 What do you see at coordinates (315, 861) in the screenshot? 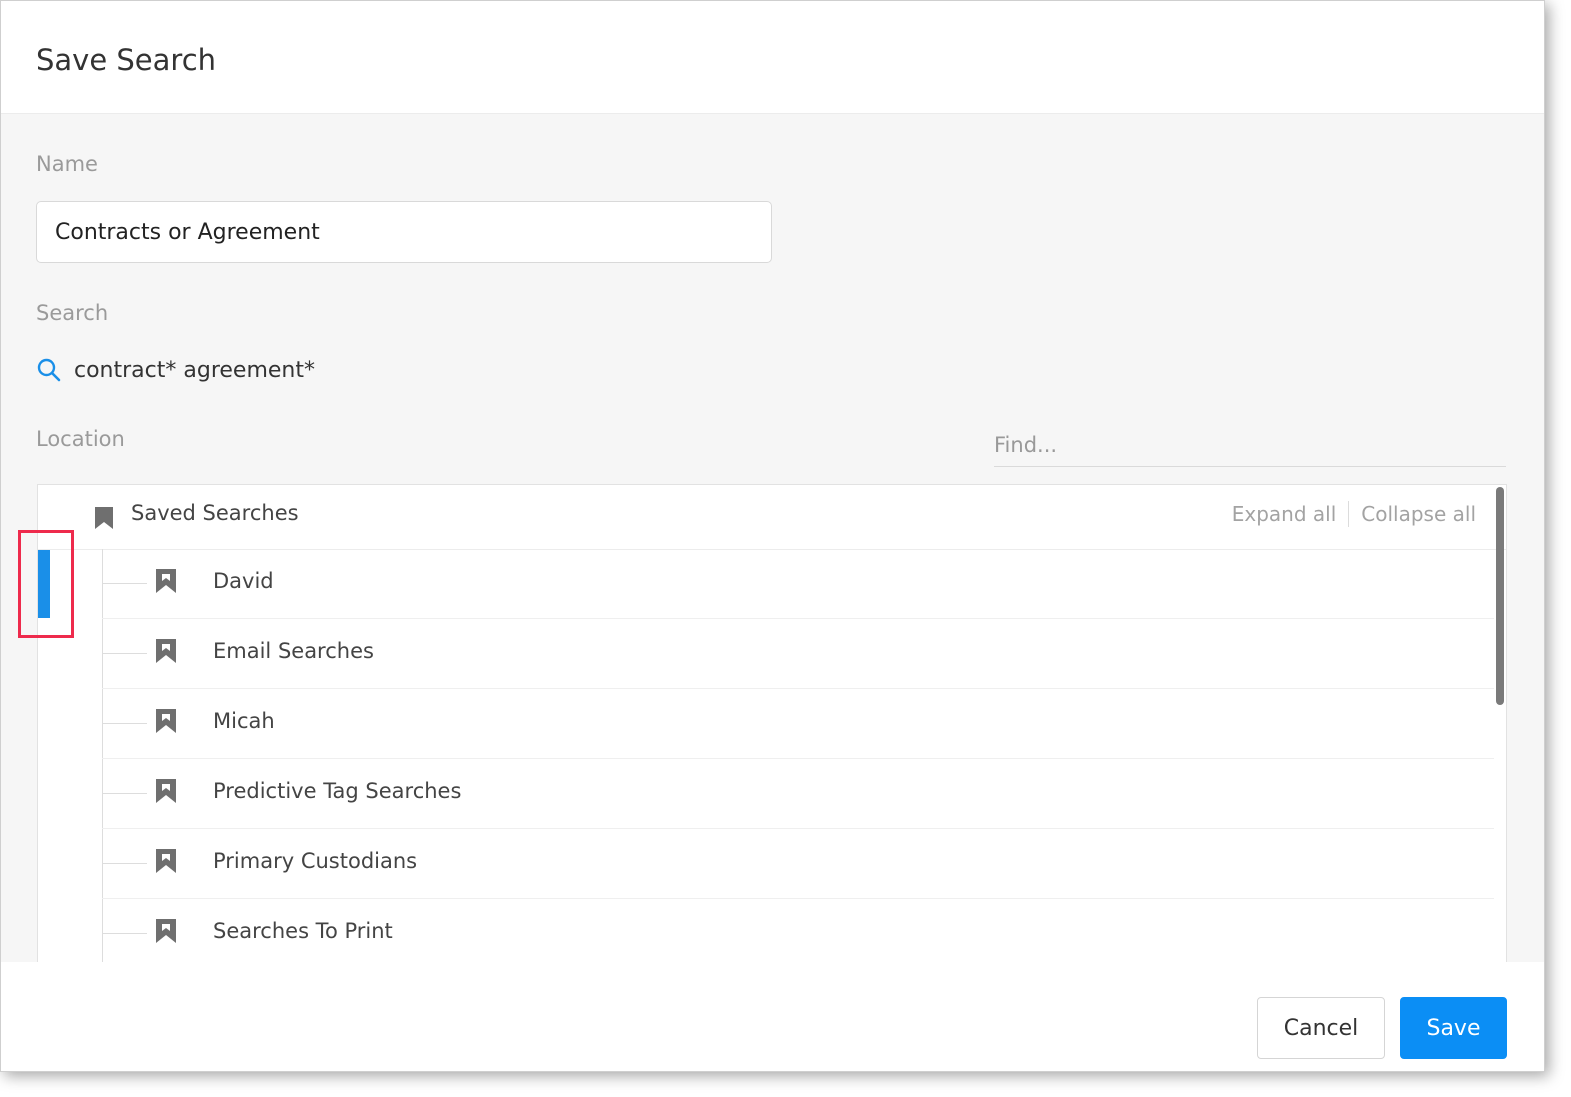
I see `tree-item-label: Primary Custodians` at bounding box center [315, 861].